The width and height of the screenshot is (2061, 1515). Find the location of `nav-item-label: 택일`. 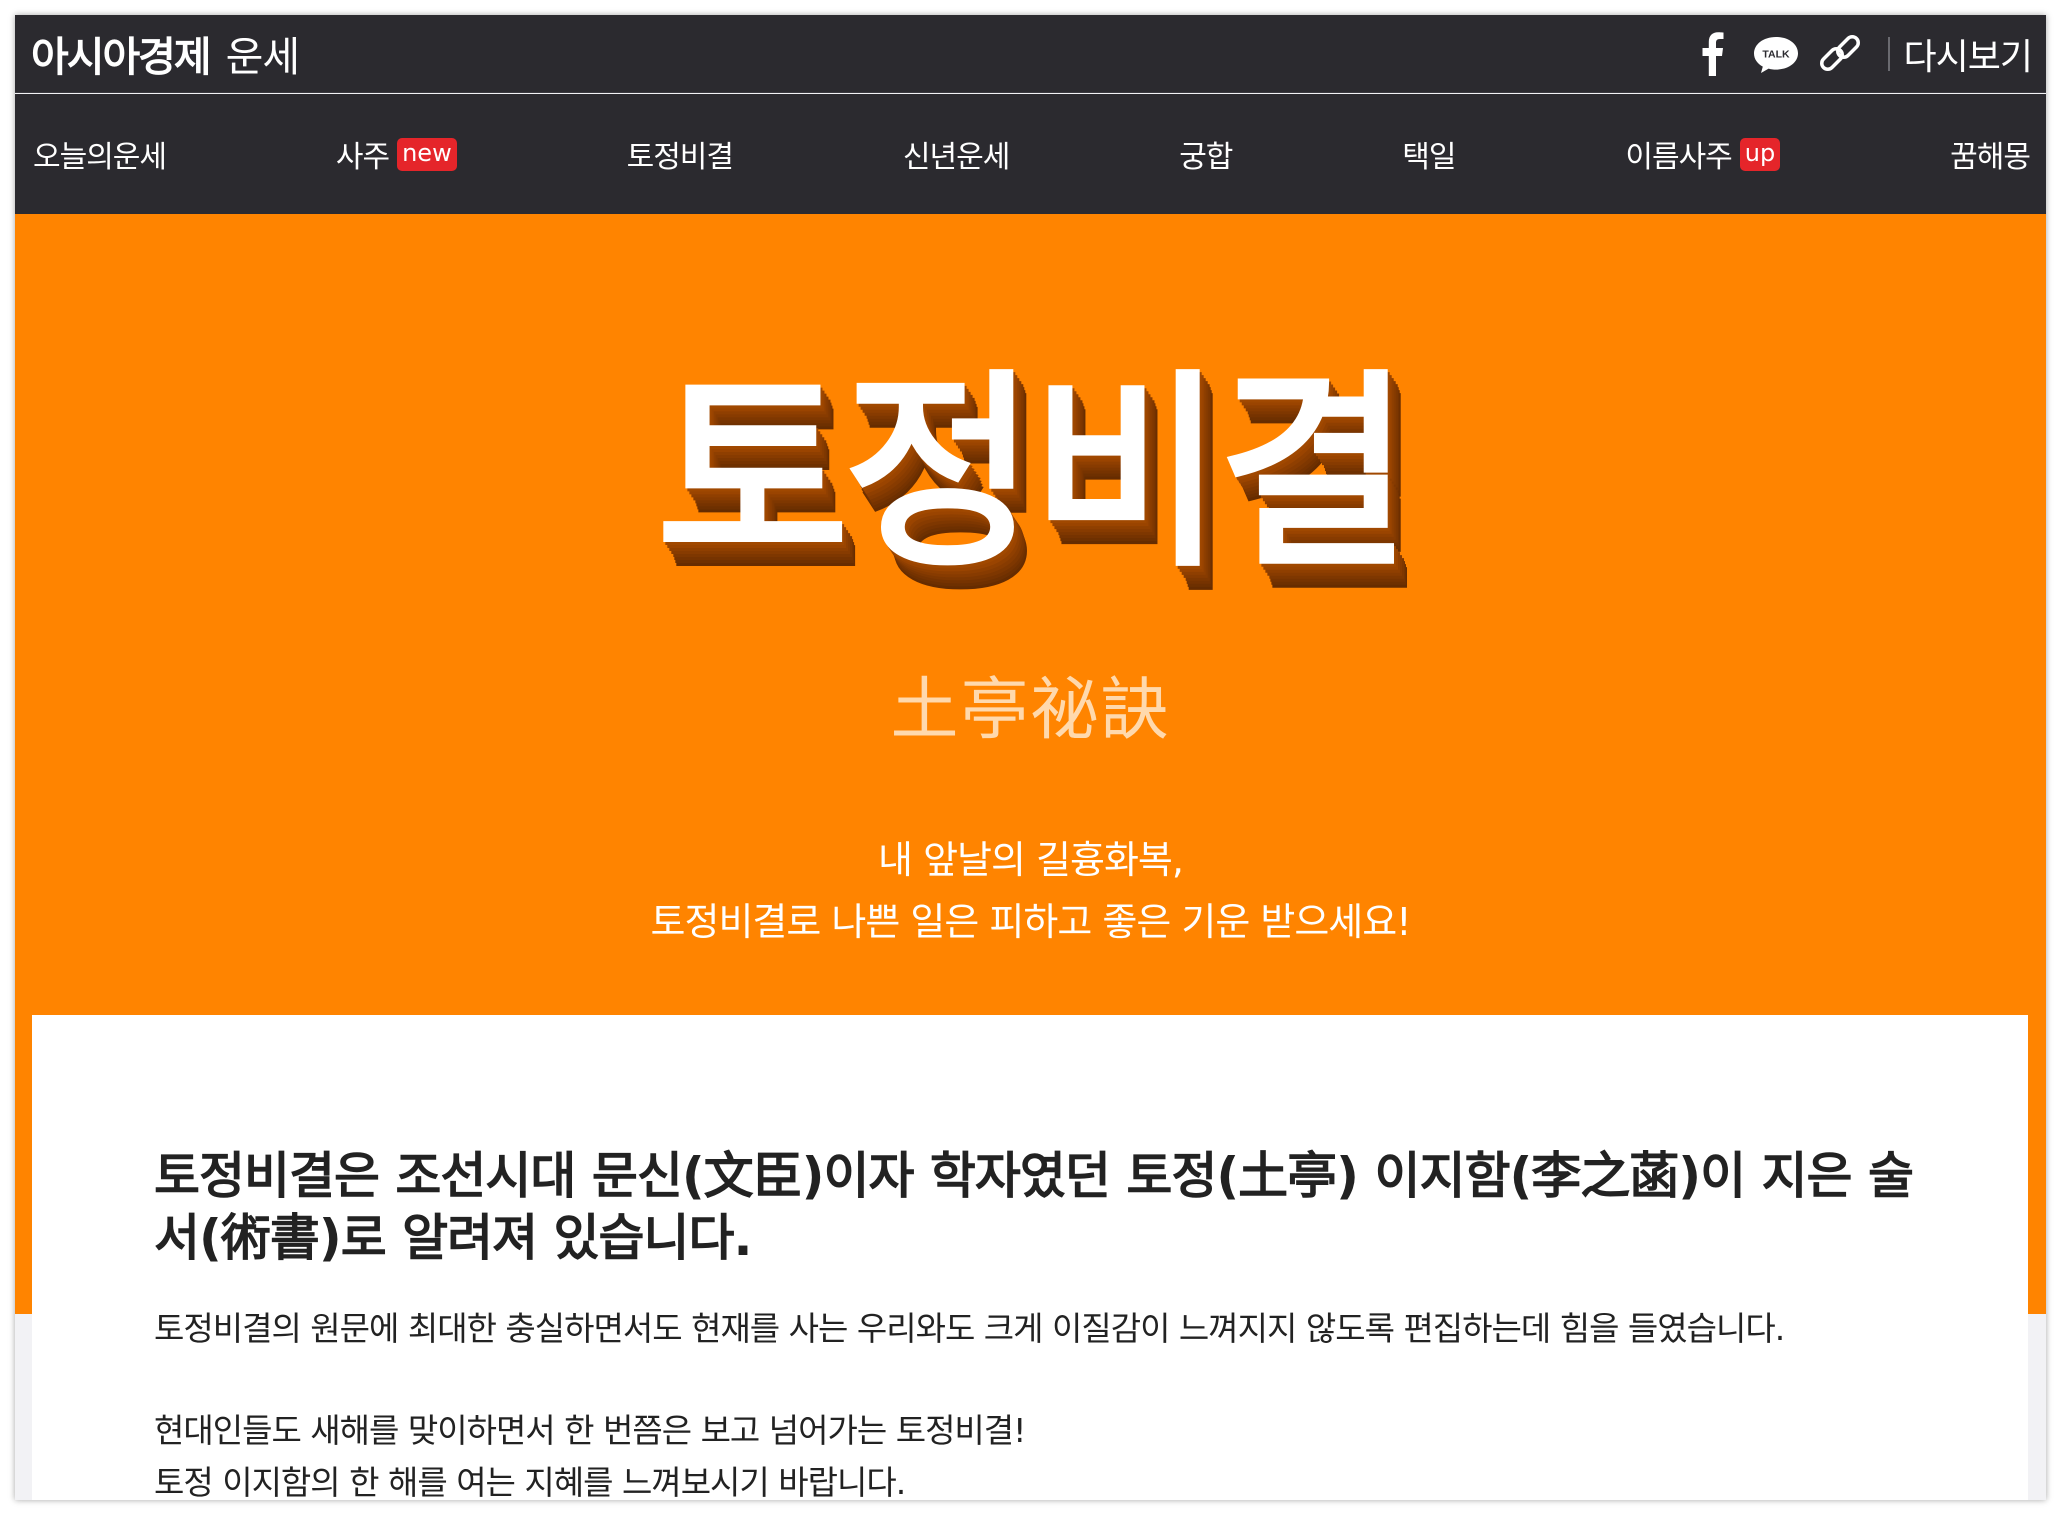

nav-item-label: 택일 is located at coordinates (1429, 157).